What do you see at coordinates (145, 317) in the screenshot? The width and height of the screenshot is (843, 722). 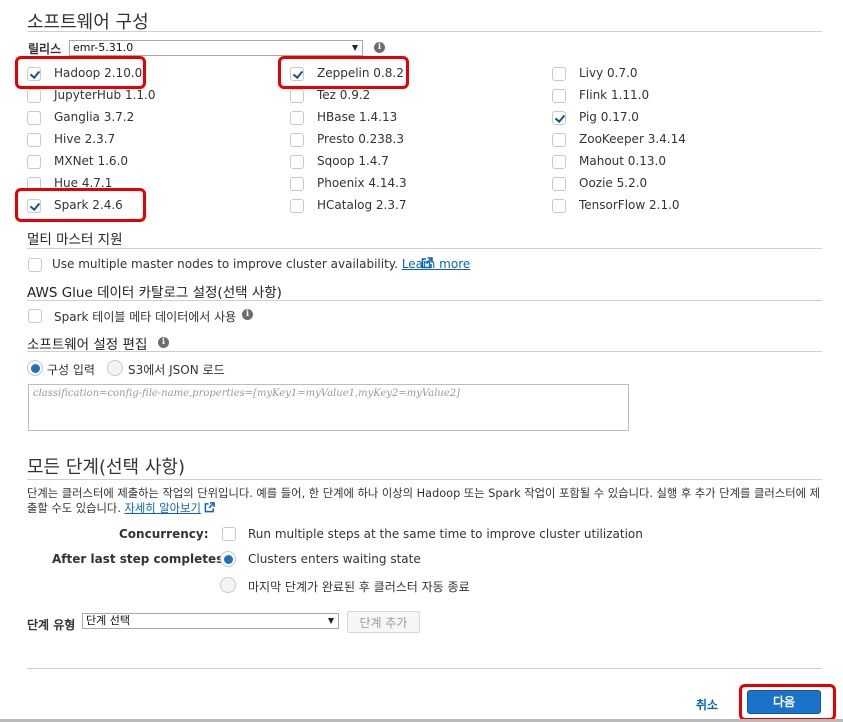 I see `glue-spark-label: Spark 테이블 메타 데이터에서 사용` at bounding box center [145, 317].